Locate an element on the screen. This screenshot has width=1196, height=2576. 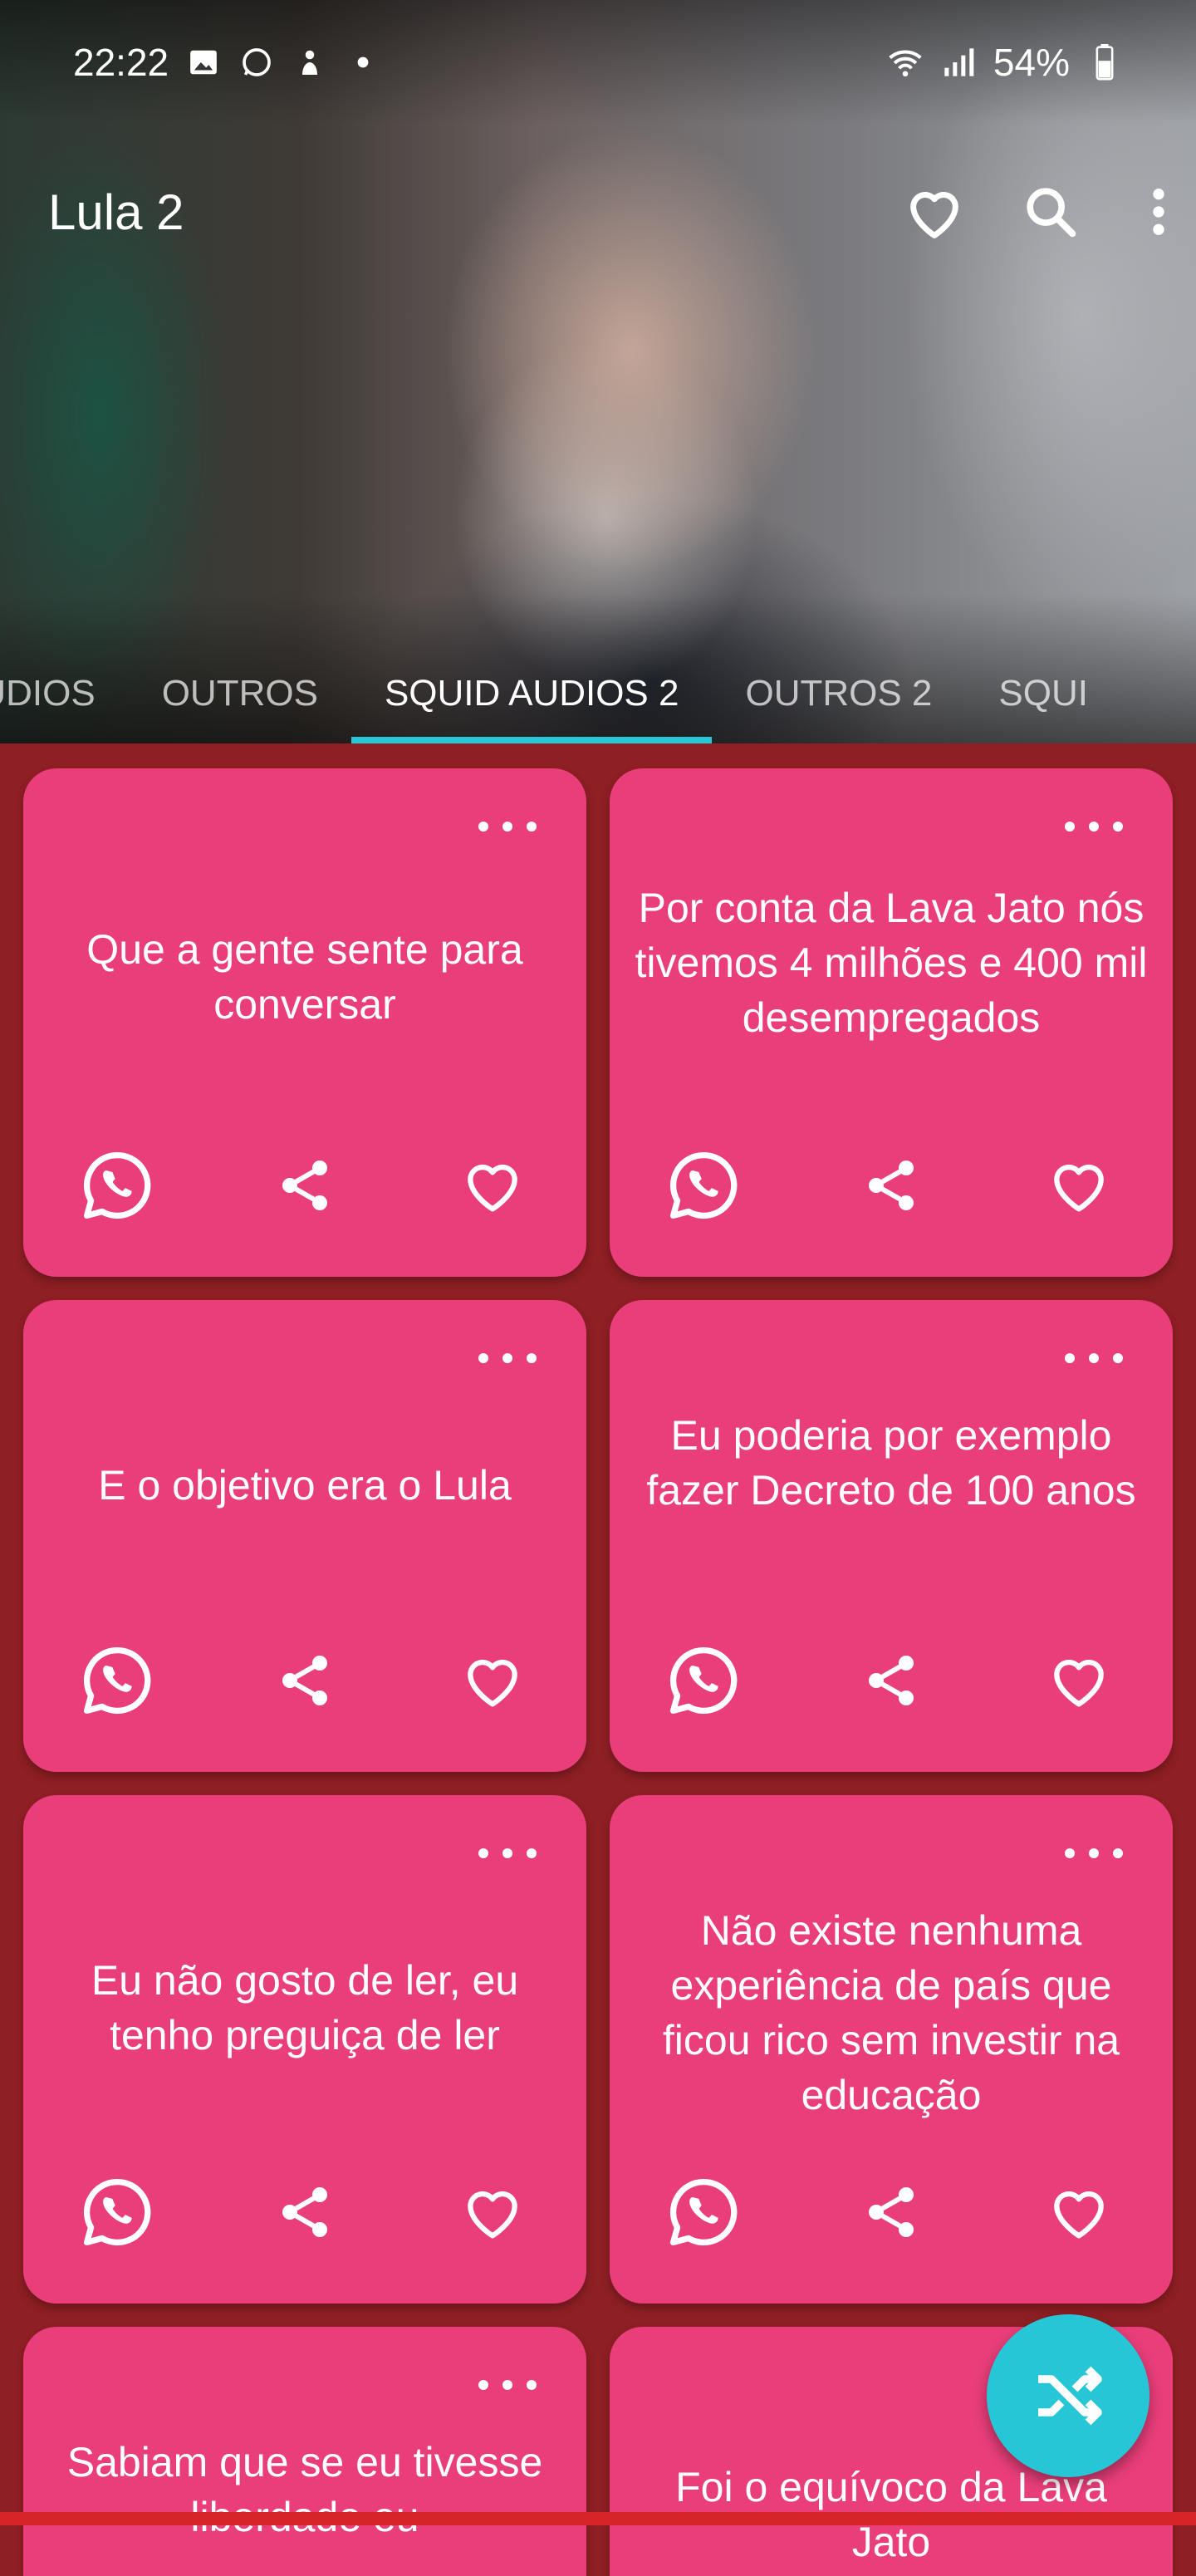
tab-outros-2: OUTROS 2 is located at coordinates (839, 693).